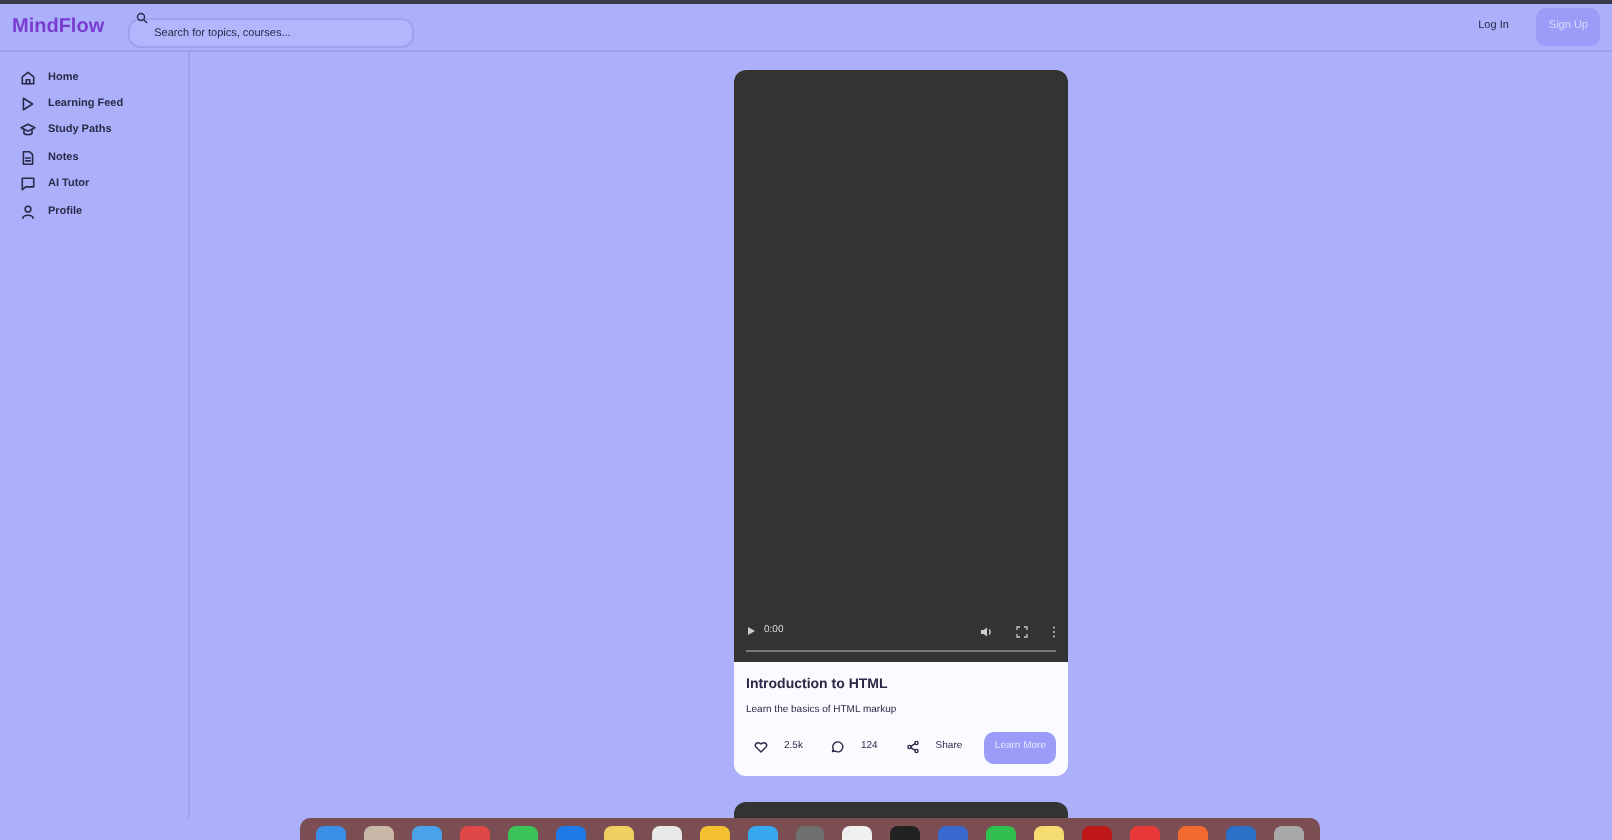 The height and width of the screenshot is (840, 1612). What do you see at coordinates (28, 77) in the screenshot?
I see `home-icon` at bounding box center [28, 77].